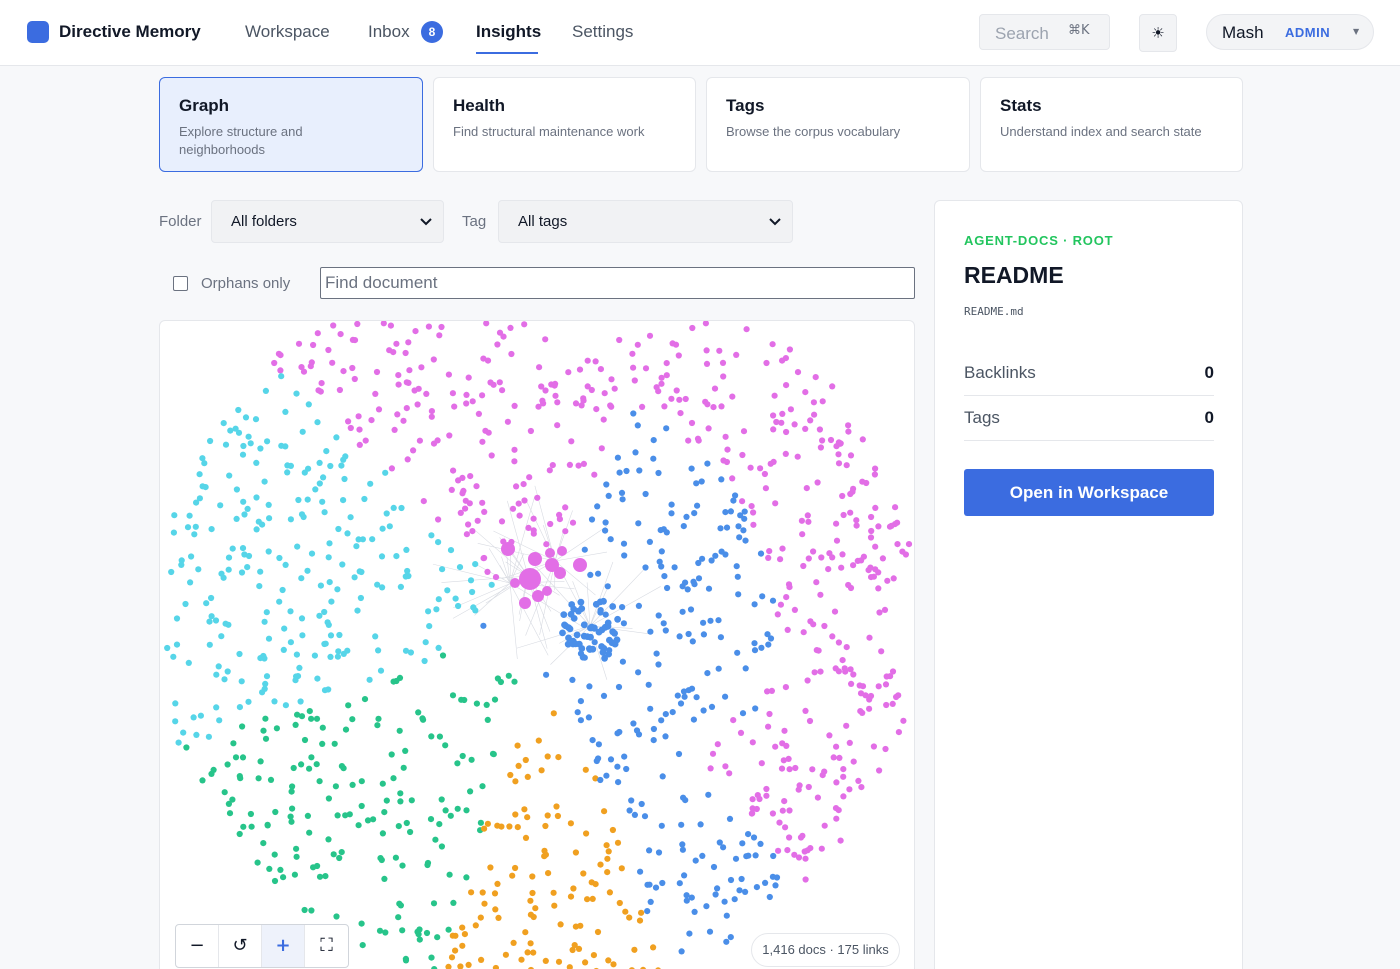  Describe the element at coordinates (1158, 33) in the screenshot. I see `theme-toggle-button: ☀` at that location.